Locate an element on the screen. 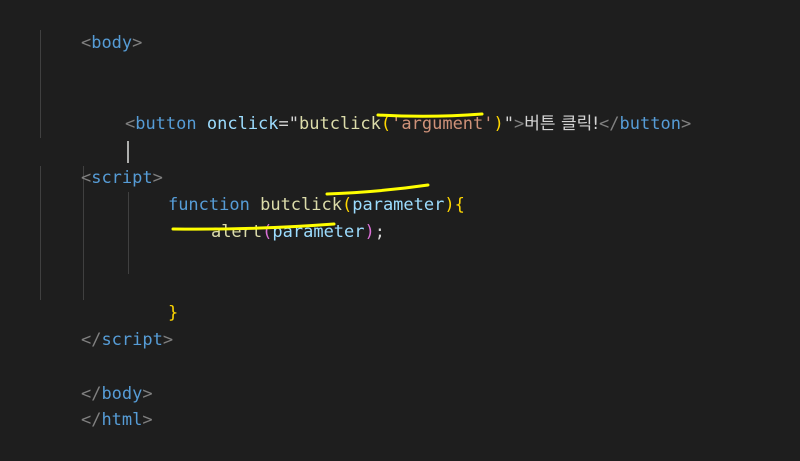  attribute-equals: =" is located at coordinates (289, 124).